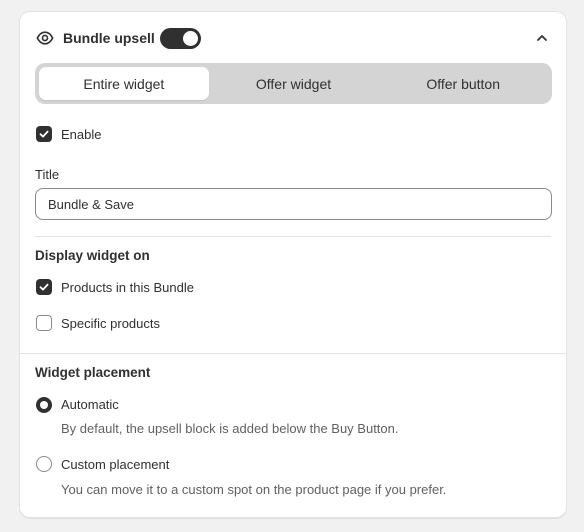 The width and height of the screenshot is (584, 532). I want to click on specific-products-label: Specific products, so click(110, 323).